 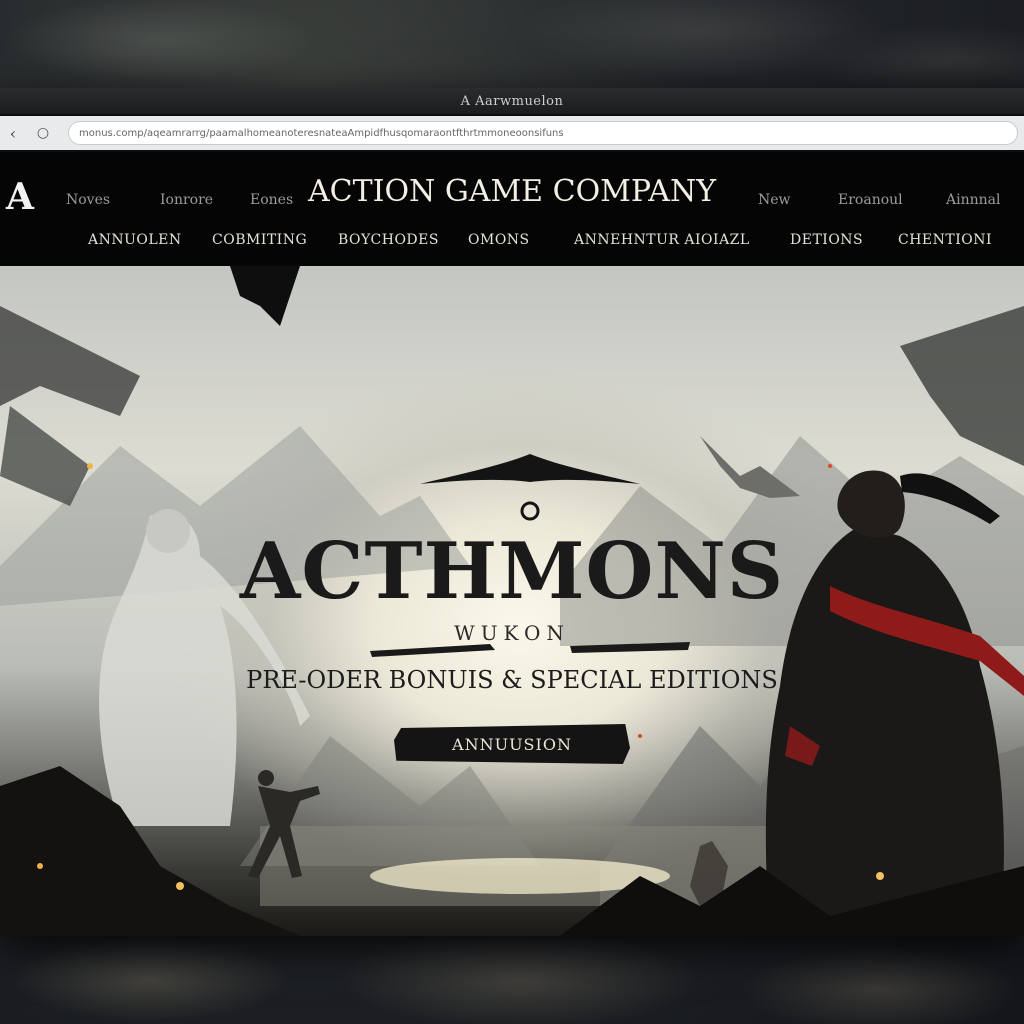 What do you see at coordinates (135, 240) in the screenshot?
I see `sub-nav-item: ANNUOLEN` at bounding box center [135, 240].